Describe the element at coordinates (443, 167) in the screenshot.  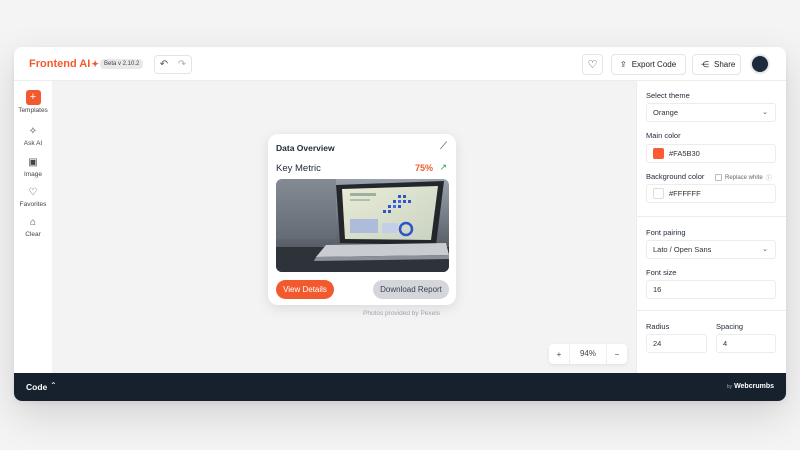
I see `trend-up-icon: ↗` at that location.